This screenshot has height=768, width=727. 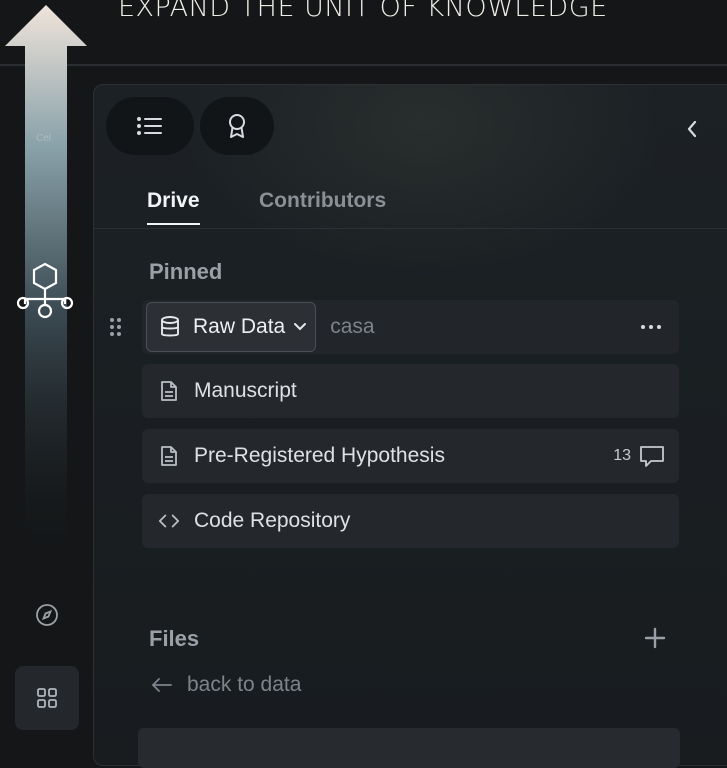 I want to click on list-view-button, so click(x=150, y=126).